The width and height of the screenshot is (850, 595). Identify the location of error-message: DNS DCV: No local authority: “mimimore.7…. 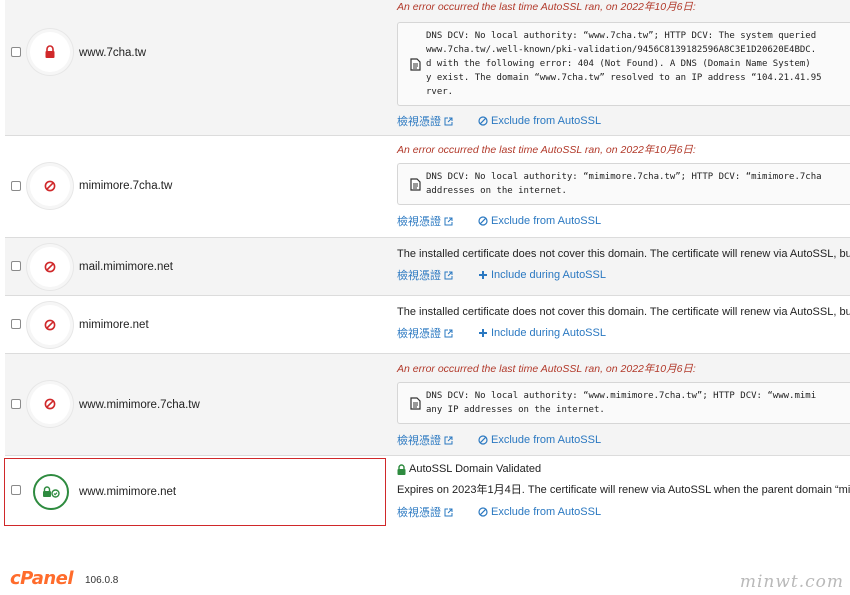
(624, 184).